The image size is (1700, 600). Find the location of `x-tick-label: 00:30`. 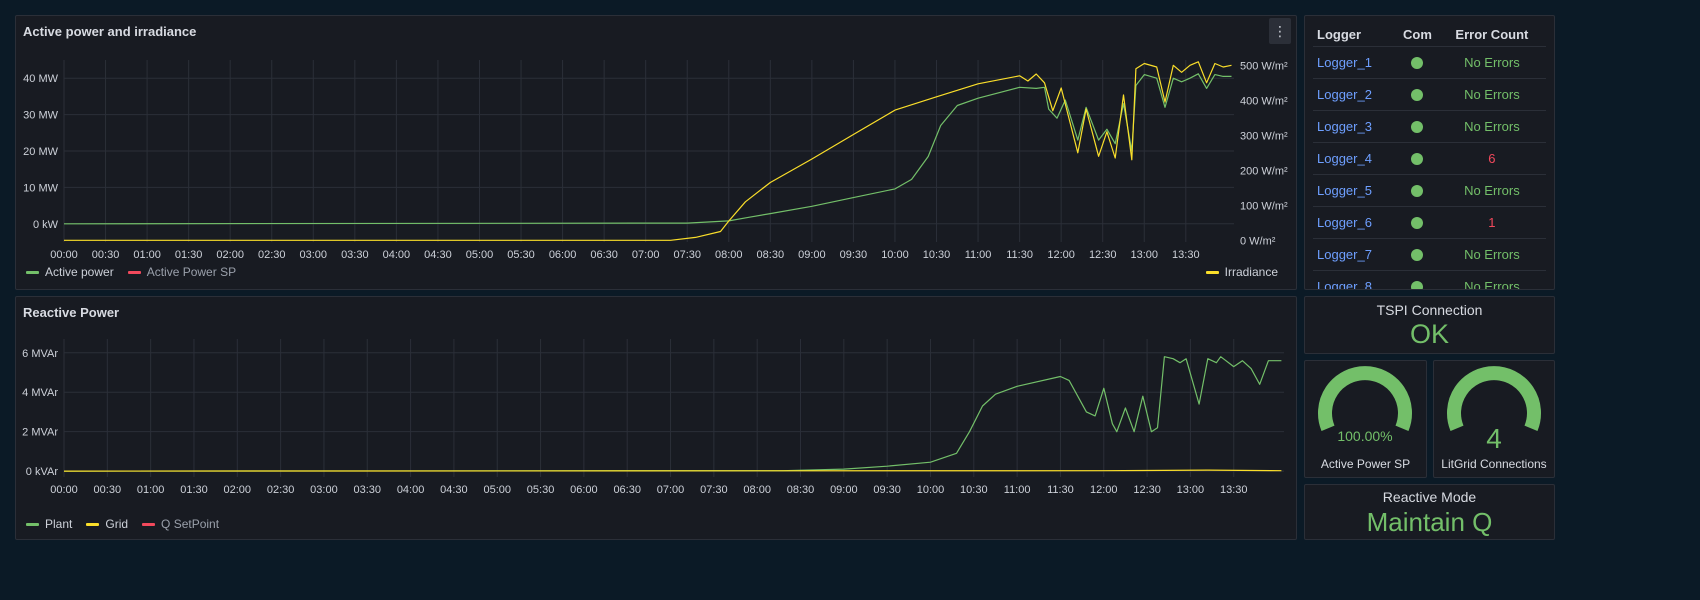

x-tick-label: 00:30 is located at coordinates (106, 255).